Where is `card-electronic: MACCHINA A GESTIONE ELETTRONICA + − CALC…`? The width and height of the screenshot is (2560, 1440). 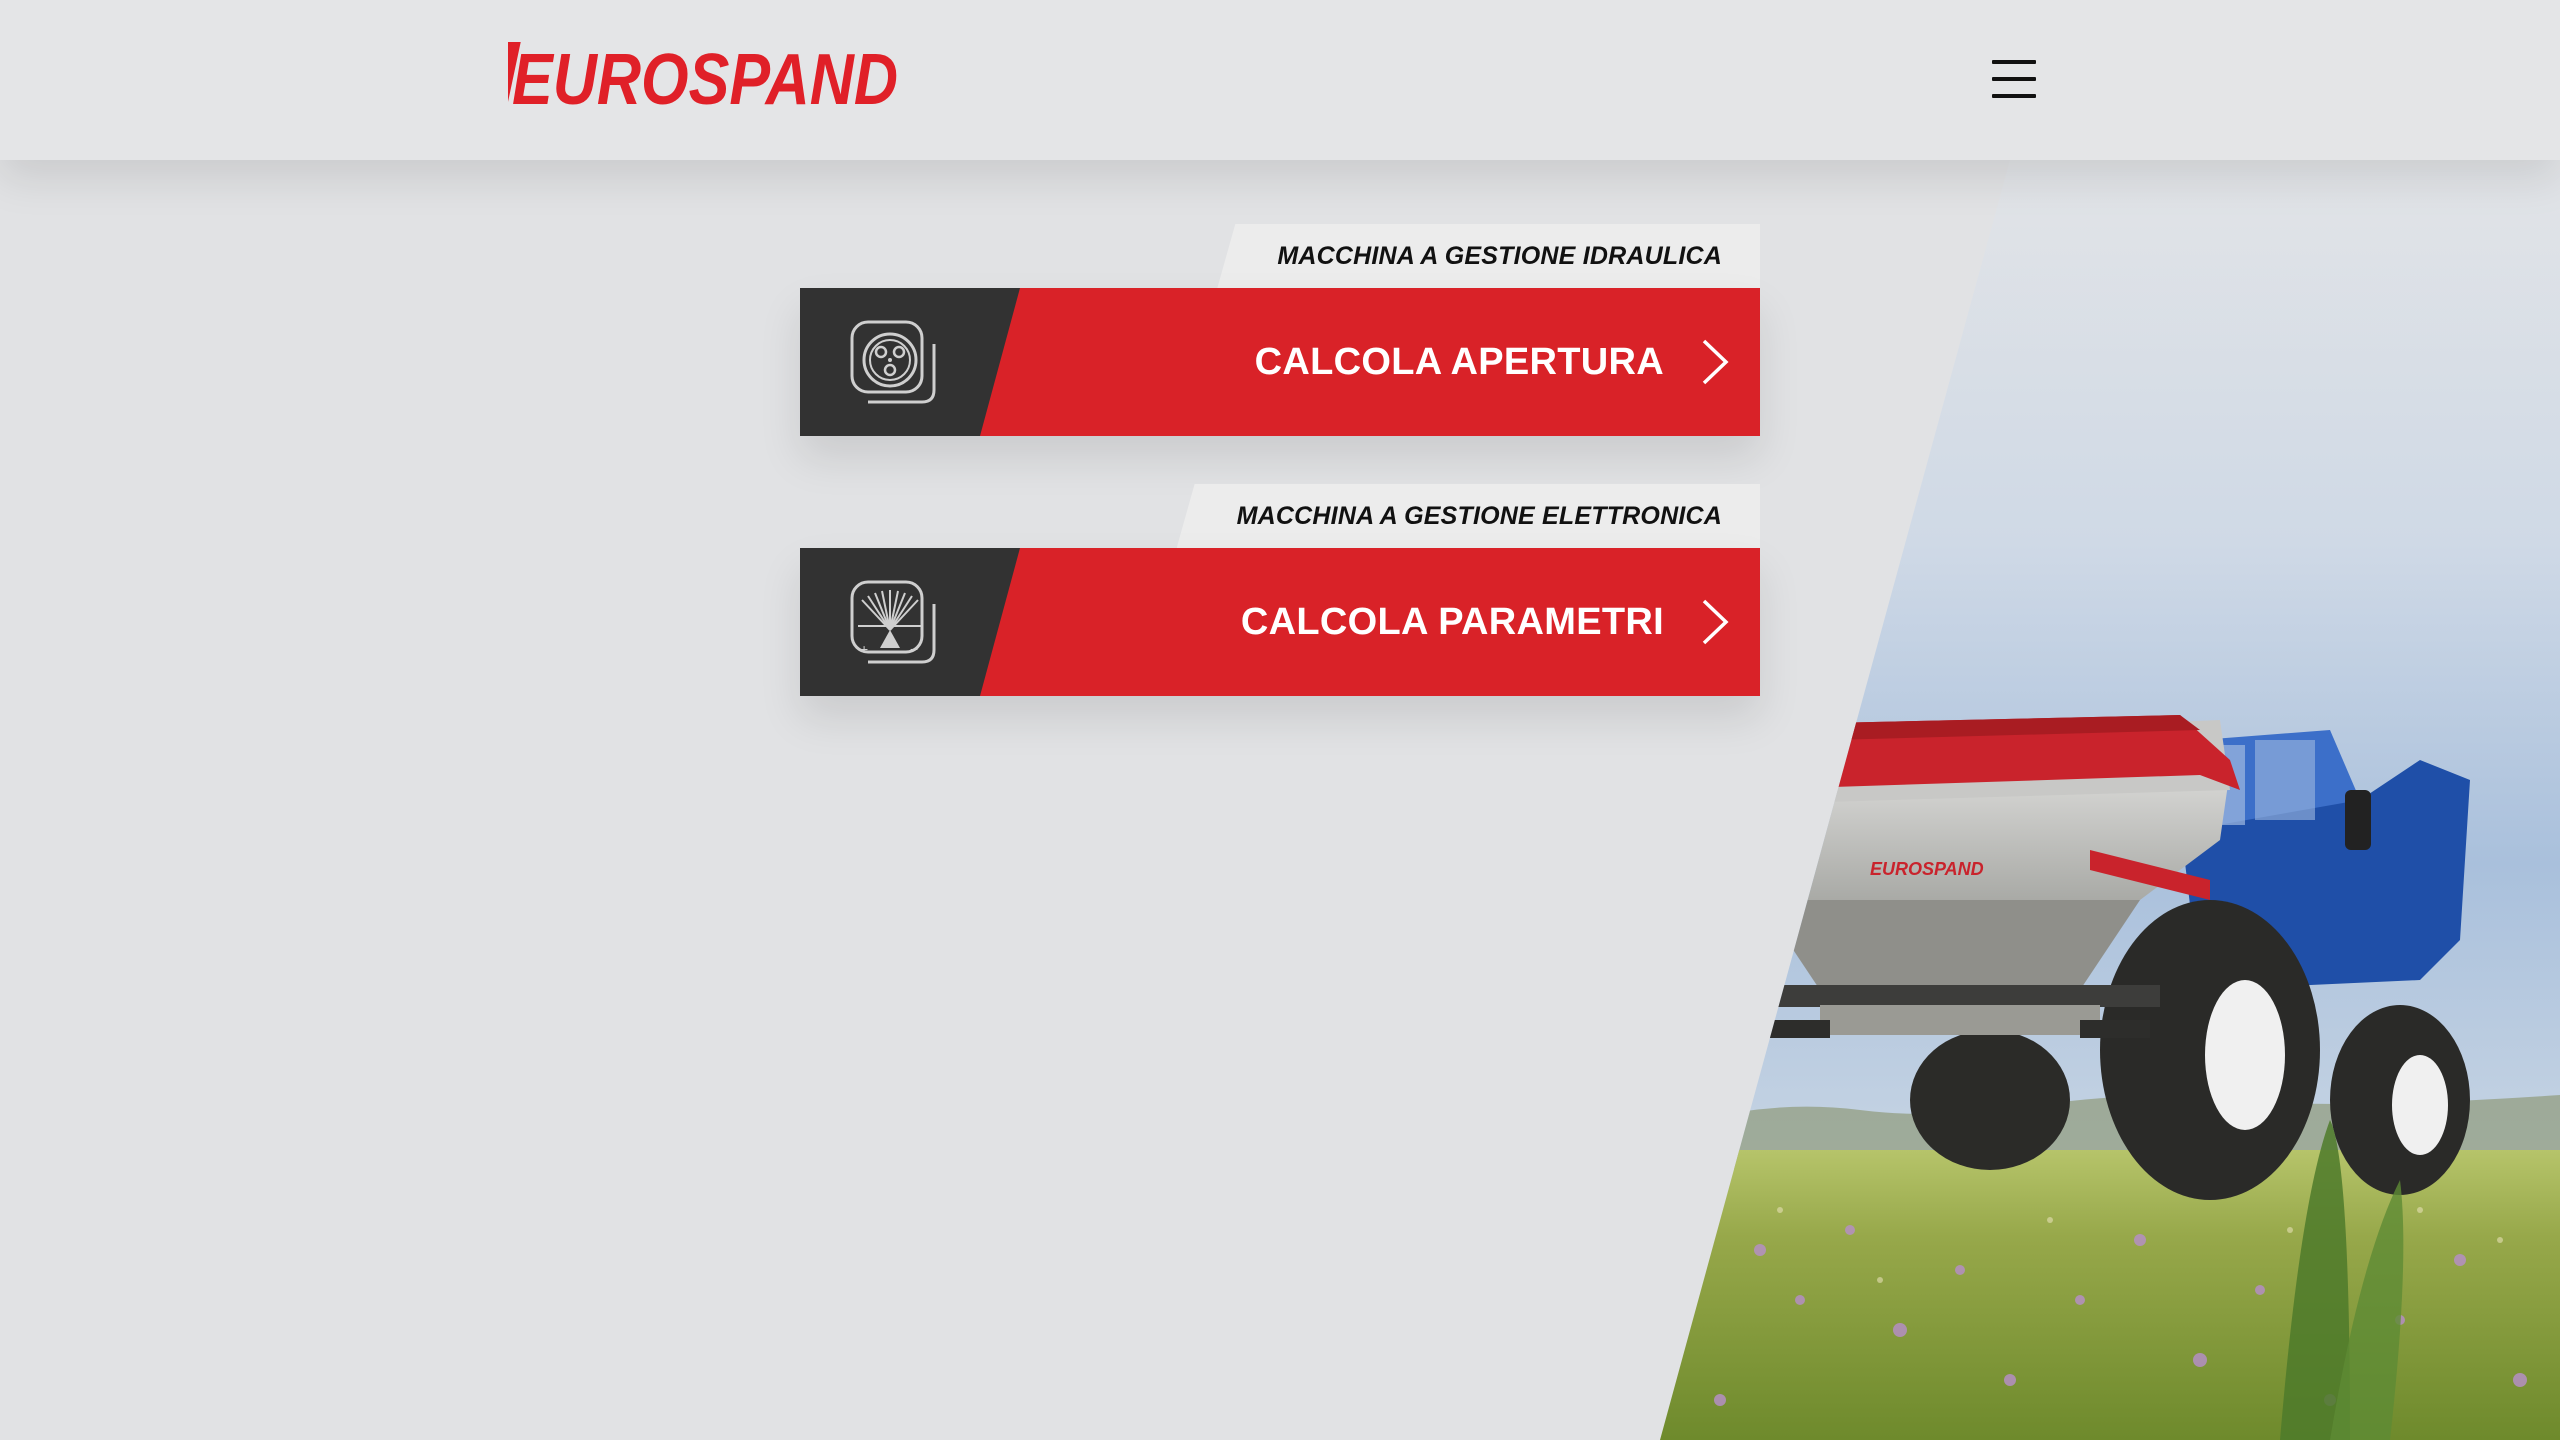 card-electronic: MACCHINA A GESTIONE ELETTRONICA + − CALC… is located at coordinates (1280, 590).